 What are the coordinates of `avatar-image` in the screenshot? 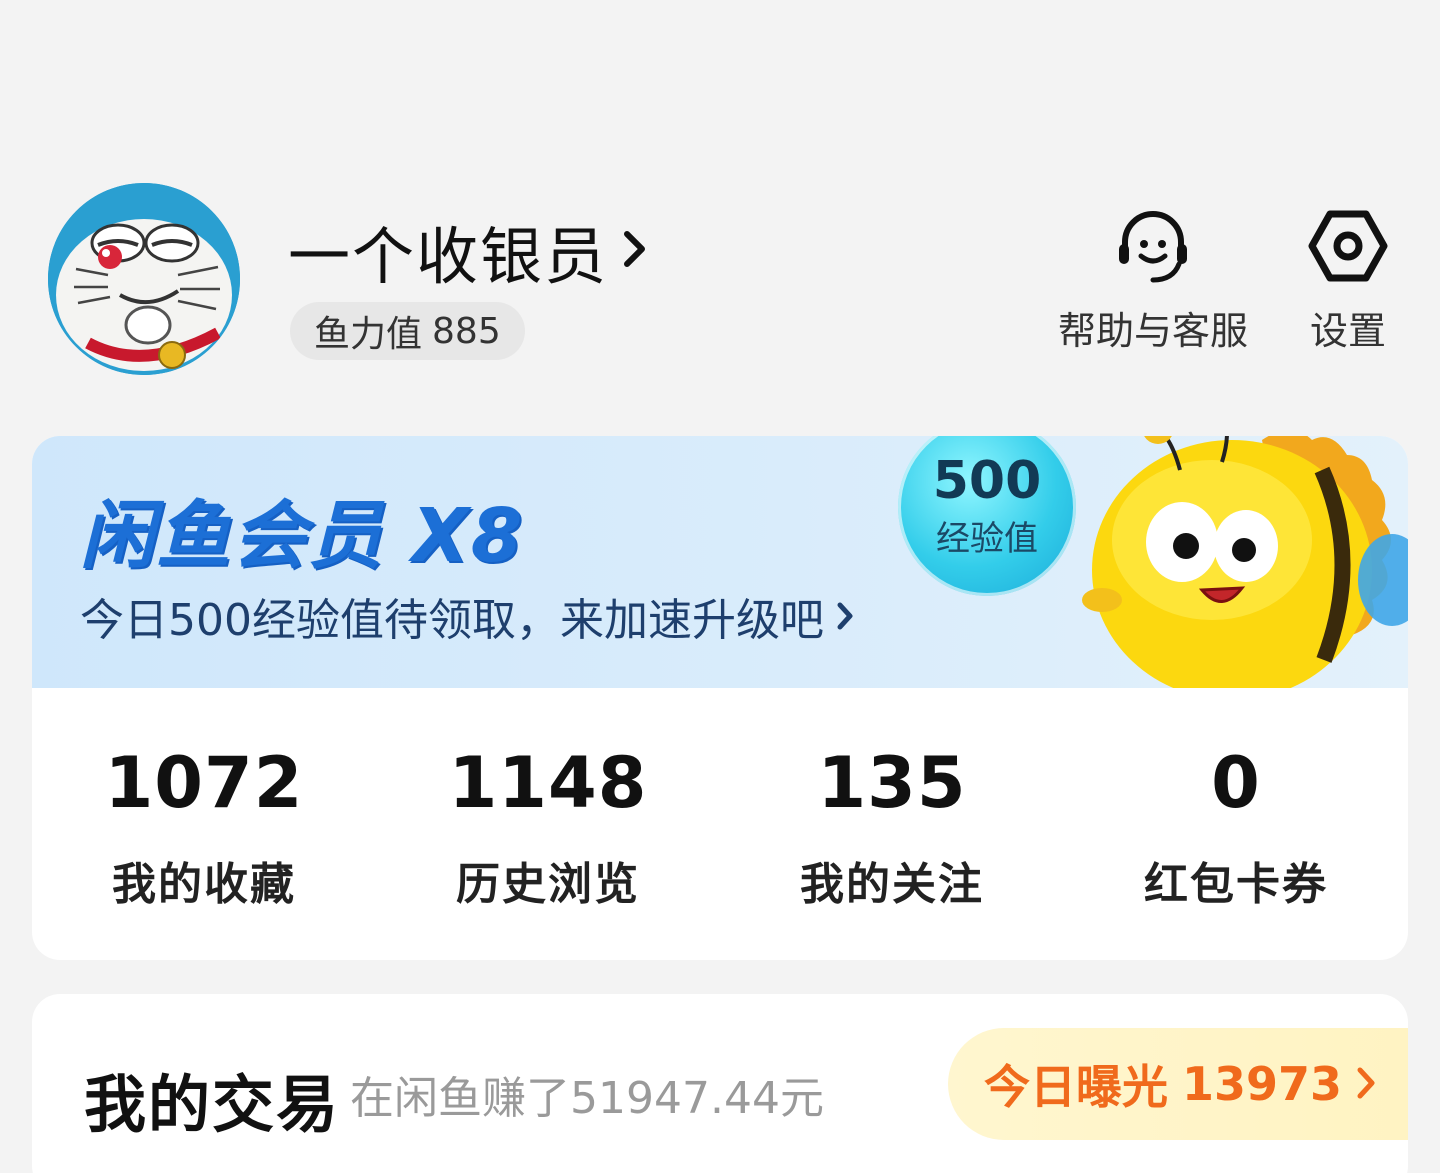 It's located at (144, 279).